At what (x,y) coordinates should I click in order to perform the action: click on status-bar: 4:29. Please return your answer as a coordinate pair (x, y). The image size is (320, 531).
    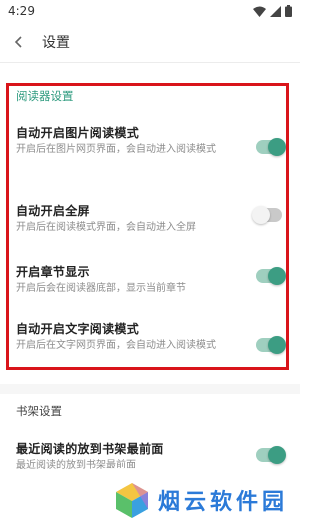
    Looking at the image, I should click on (150, 11).